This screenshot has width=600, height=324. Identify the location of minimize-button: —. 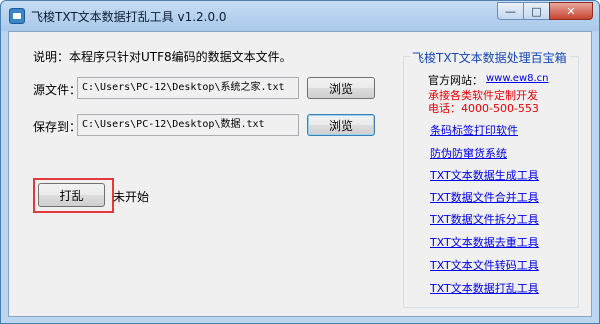
(510, 11).